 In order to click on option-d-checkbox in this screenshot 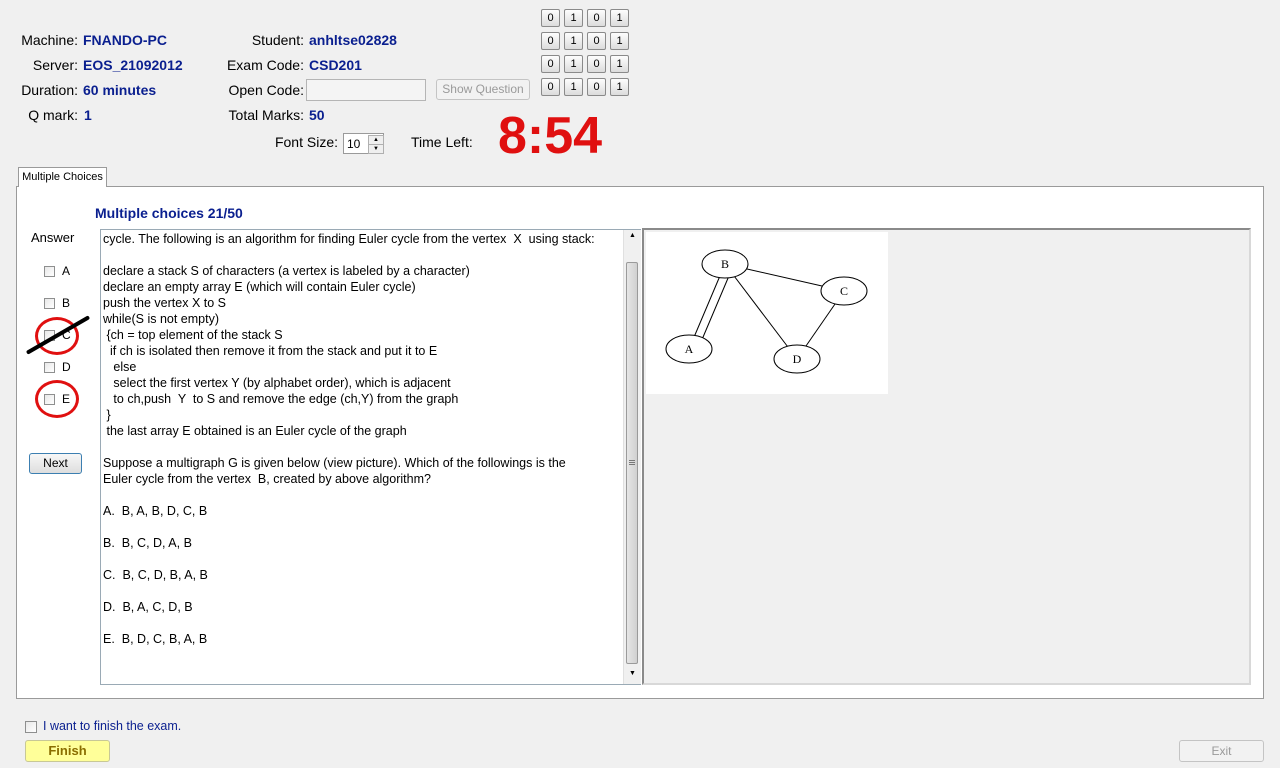, I will do `click(49, 367)`.